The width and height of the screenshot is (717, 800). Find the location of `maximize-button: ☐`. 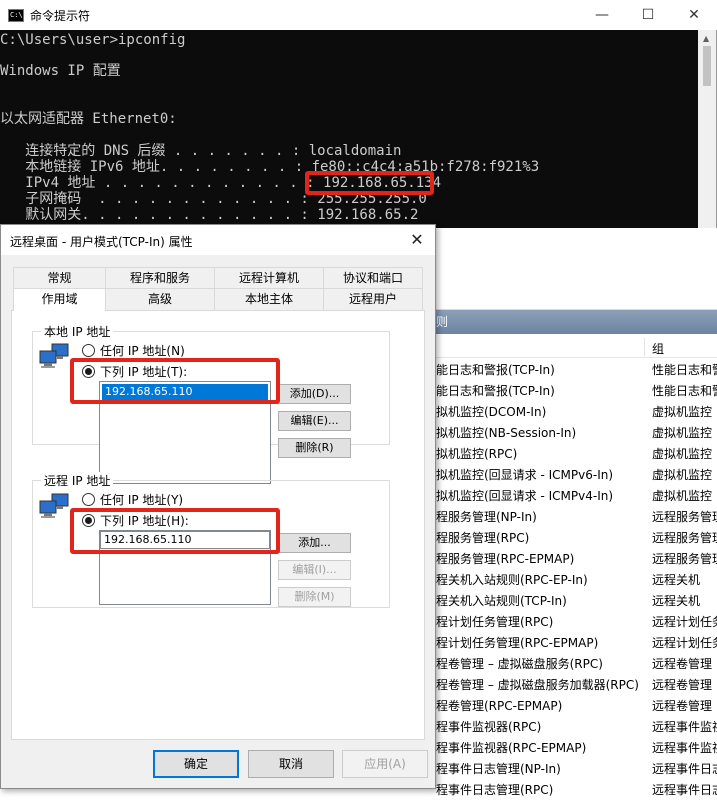

maximize-button: ☐ is located at coordinates (648, 15).